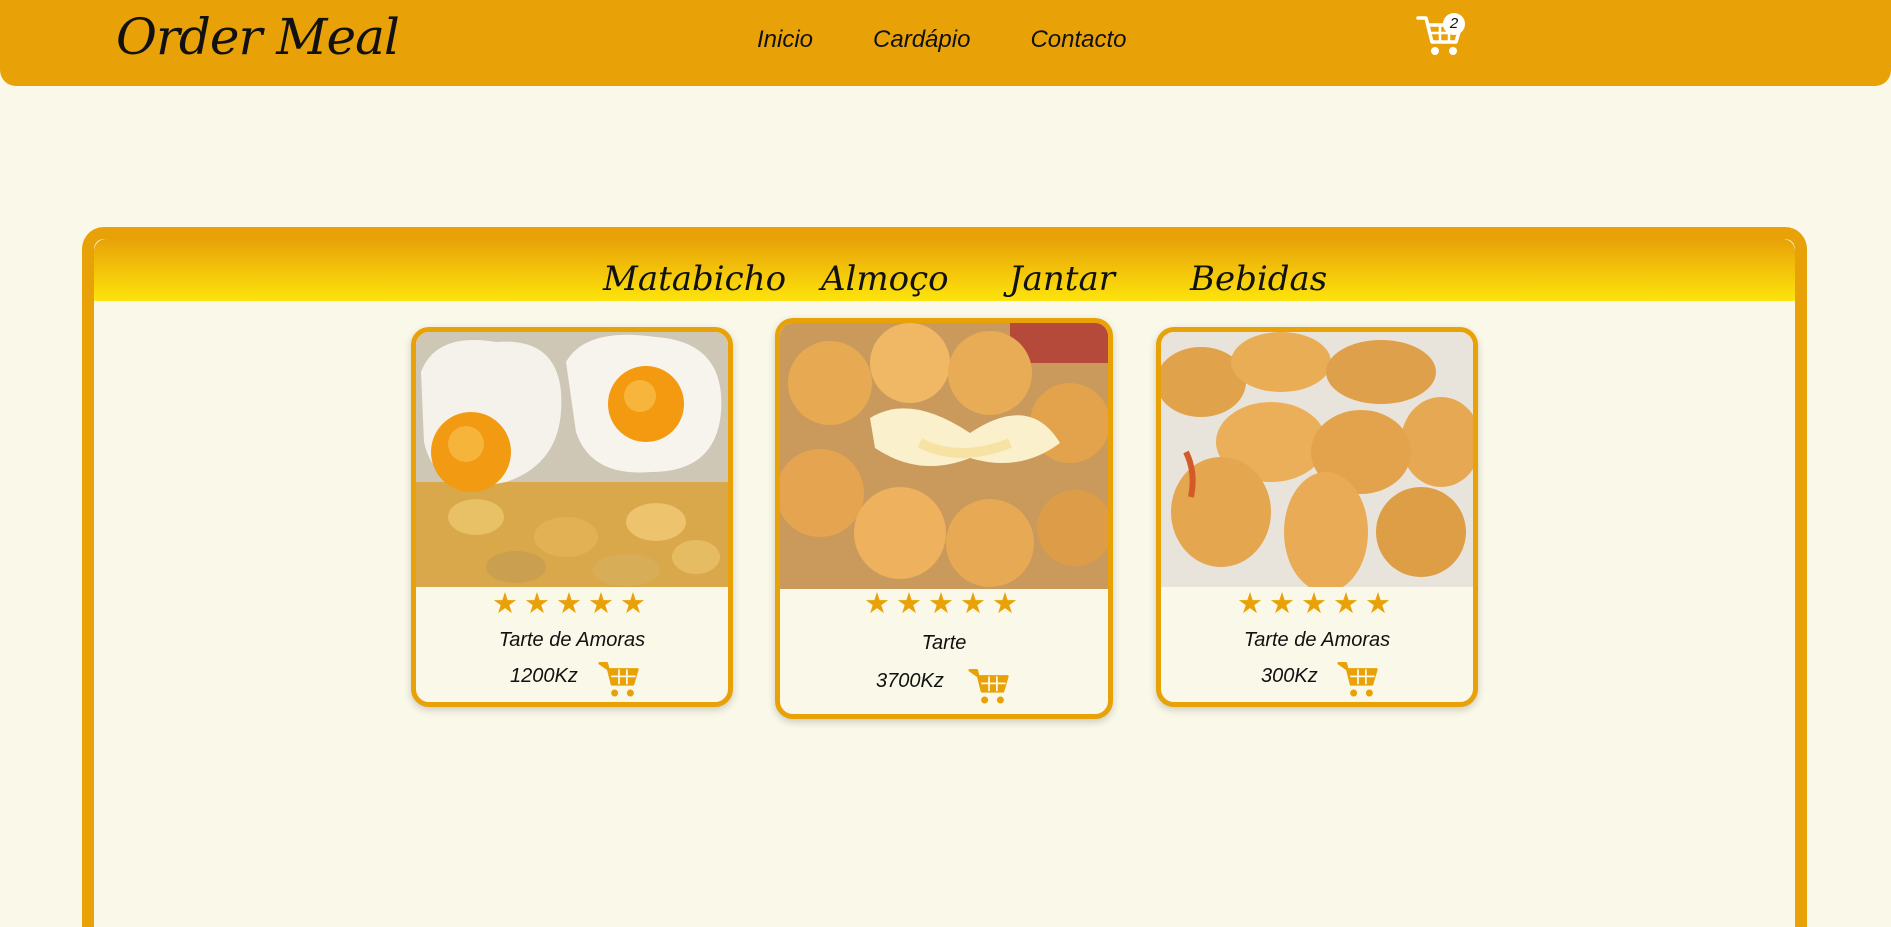 The image size is (1891, 927). Describe the element at coordinates (258, 37) in the screenshot. I see `logo: Order Meal` at that location.